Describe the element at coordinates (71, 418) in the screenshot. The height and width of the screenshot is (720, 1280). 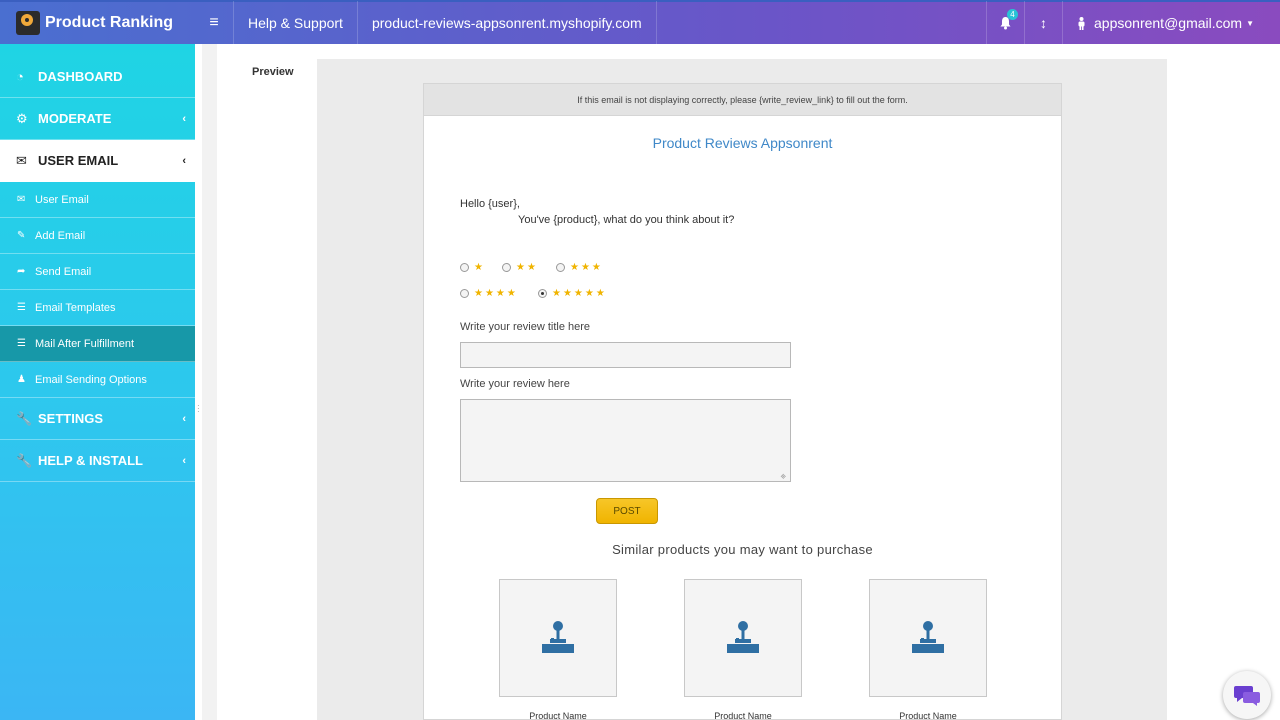
I see `sidebar-item-label: SETTINGS` at that location.